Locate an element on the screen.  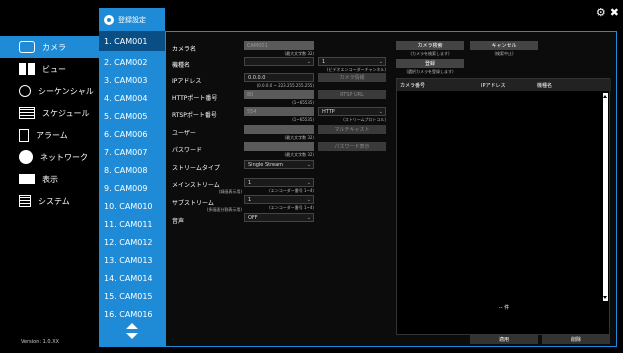
rtsp-url-button: RTSP URL is located at coordinates (352, 94).